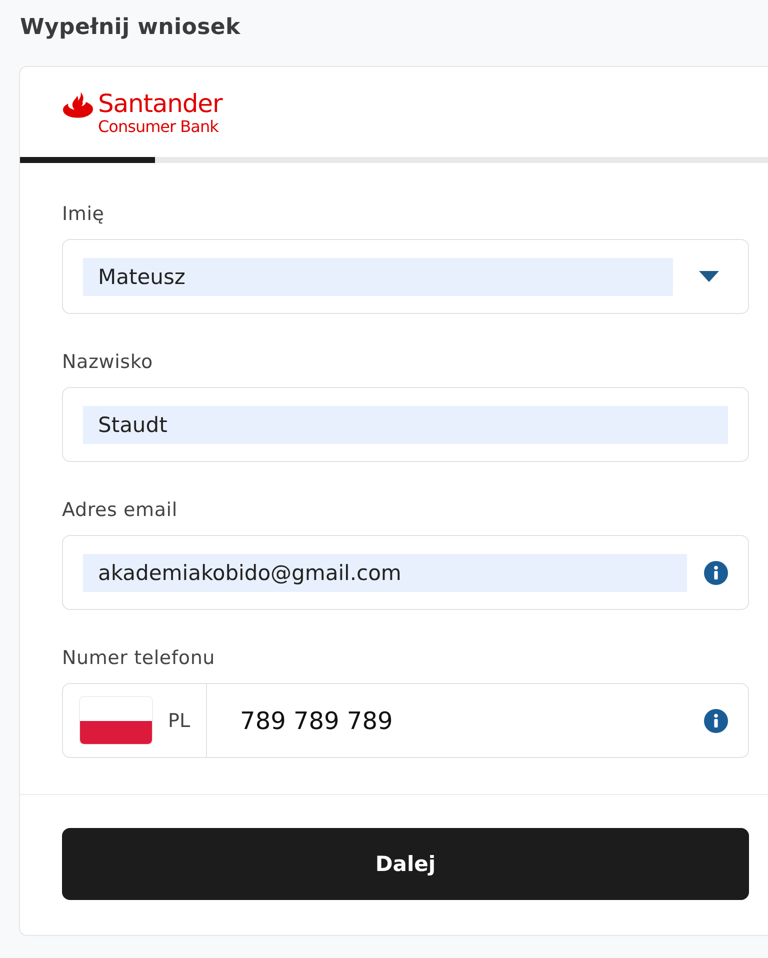 The width and height of the screenshot is (768, 958). I want to click on input-field: akademiakobido@gmail.com, so click(405, 572).